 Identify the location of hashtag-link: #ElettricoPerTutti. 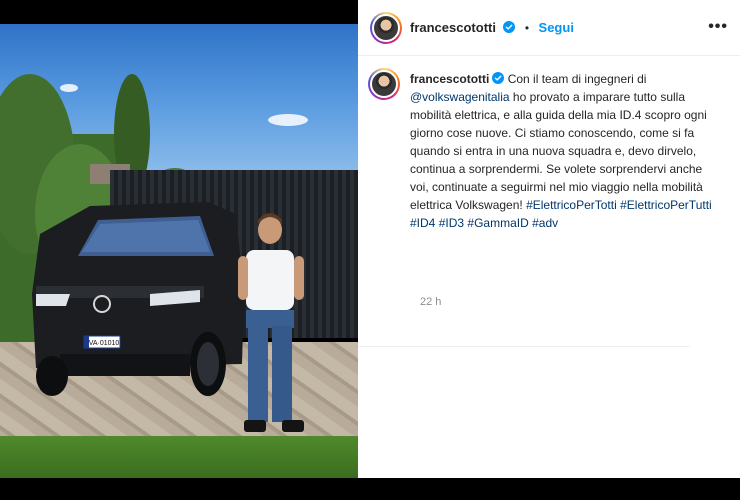
(666, 205).